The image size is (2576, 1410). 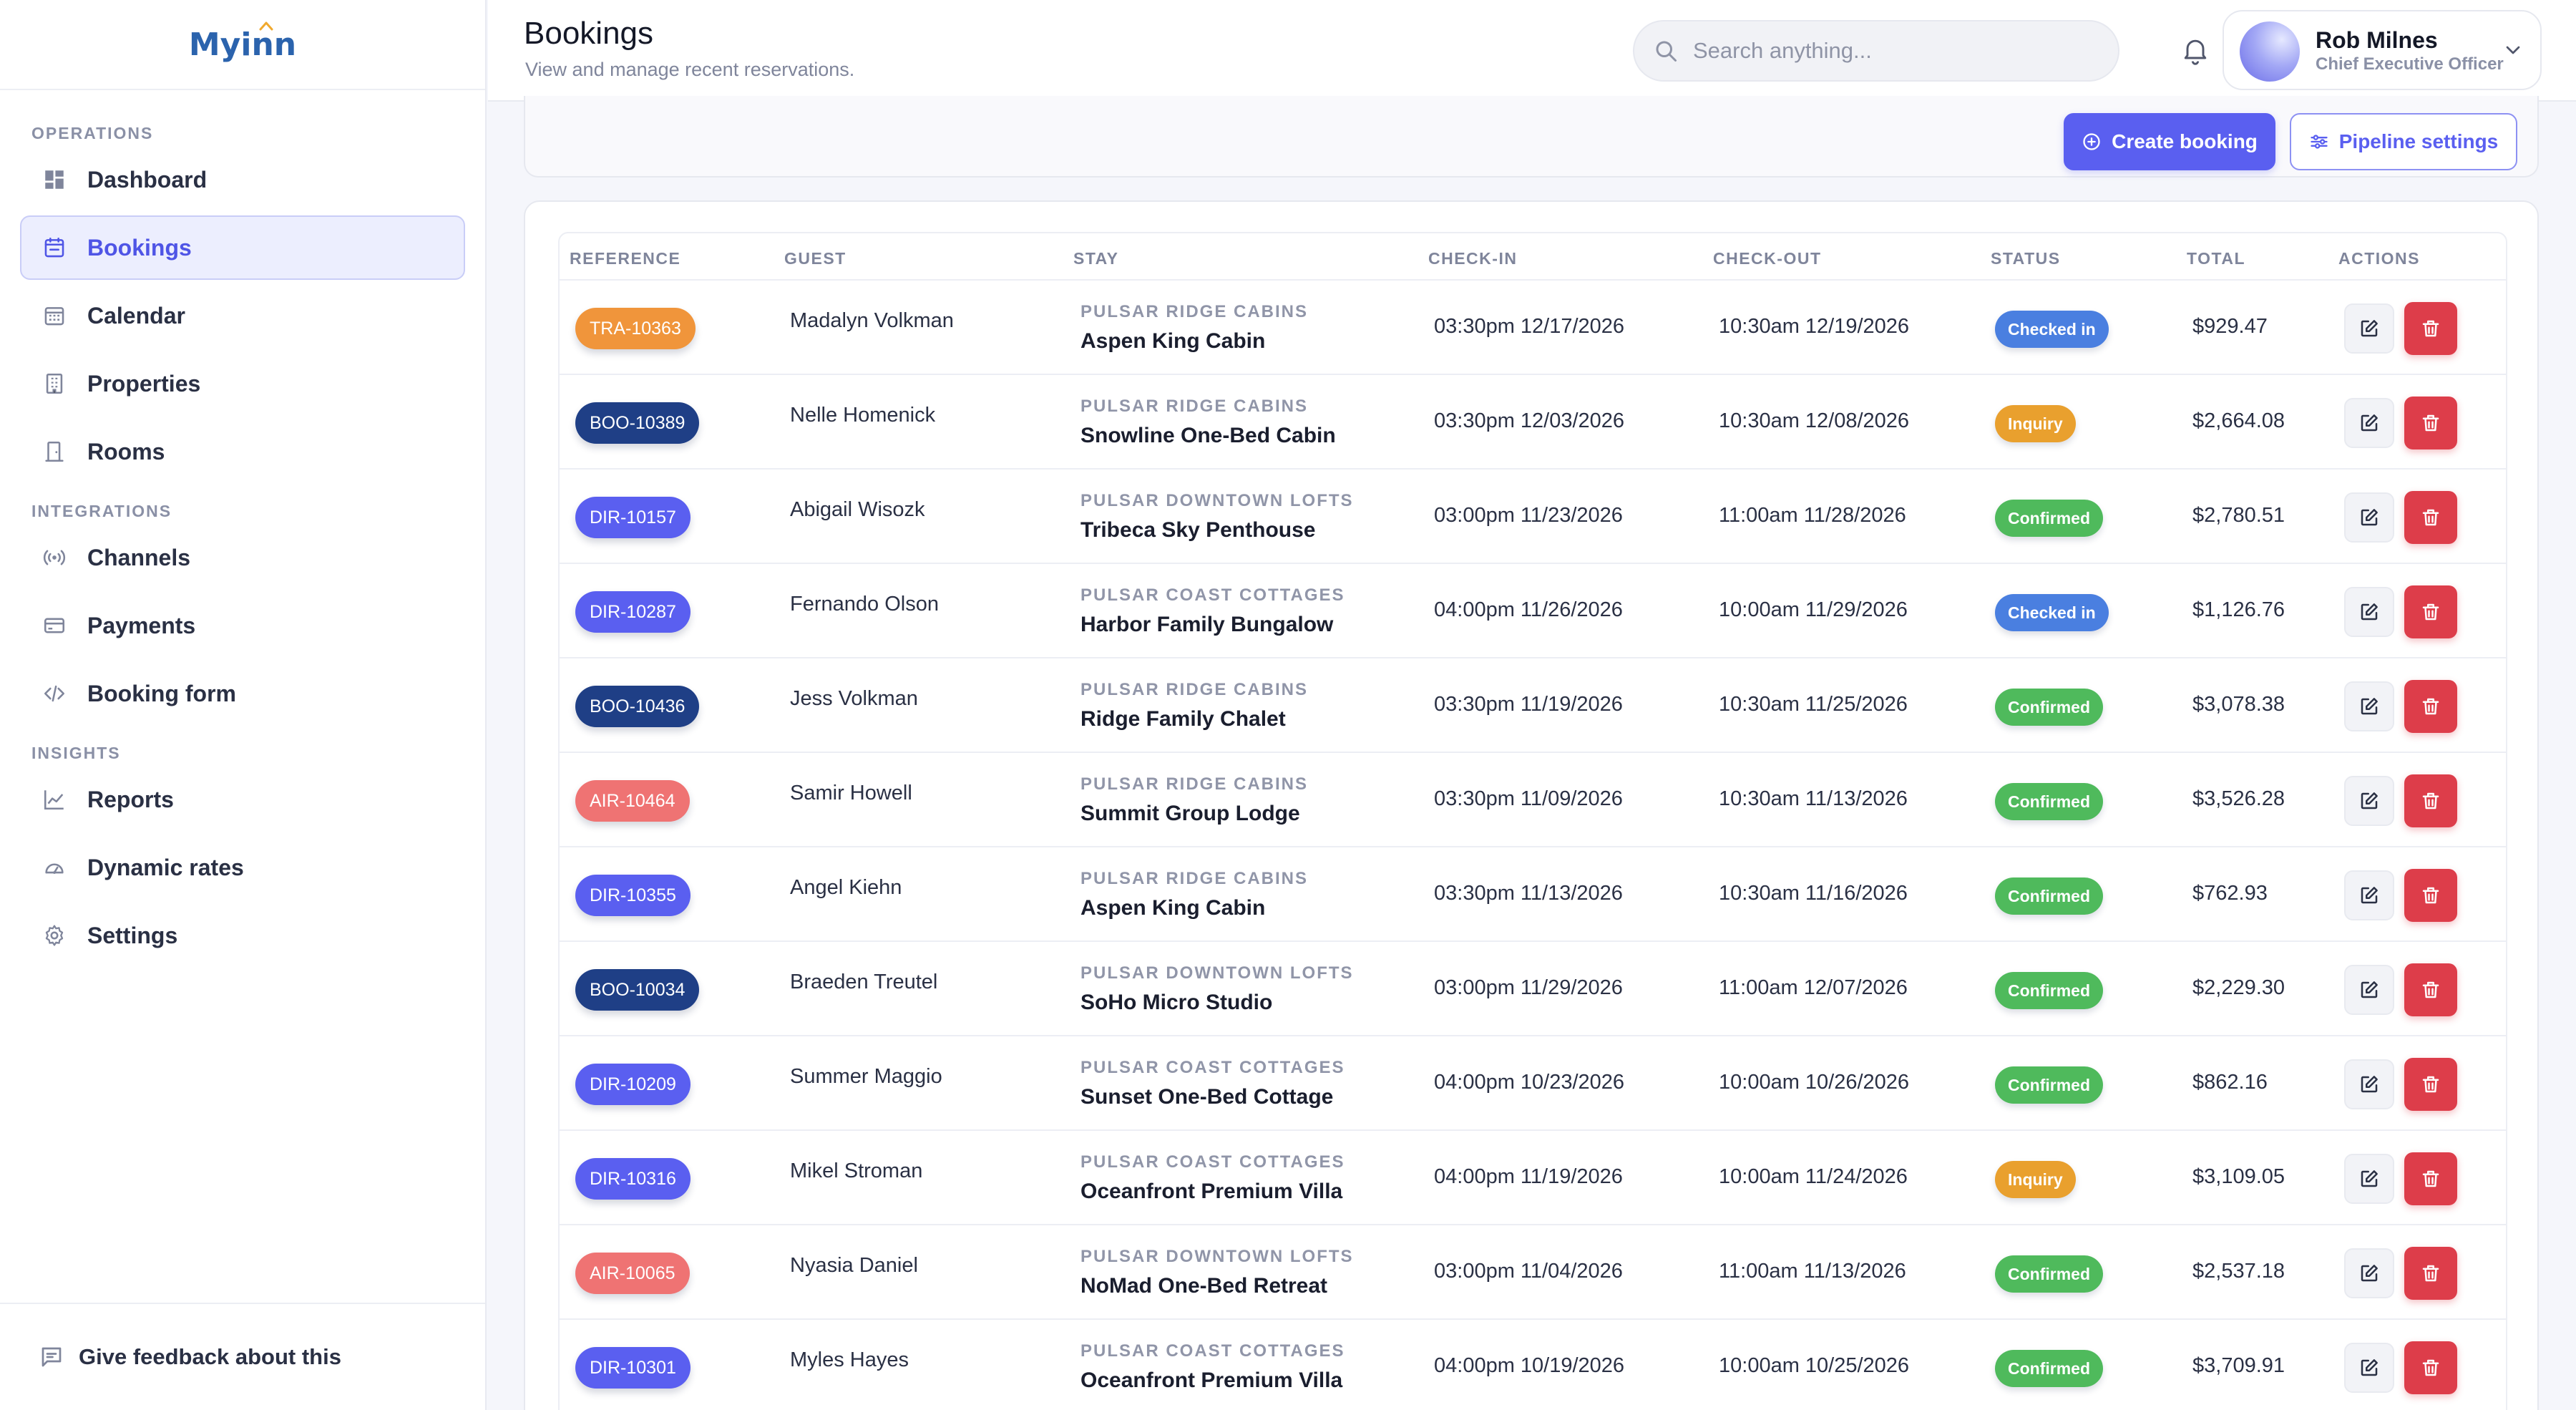 What do you see at coordinates (242, 799) in the screenshot?
I see `sidebar-item-reports: Reports` at bounding box center [242, 799].